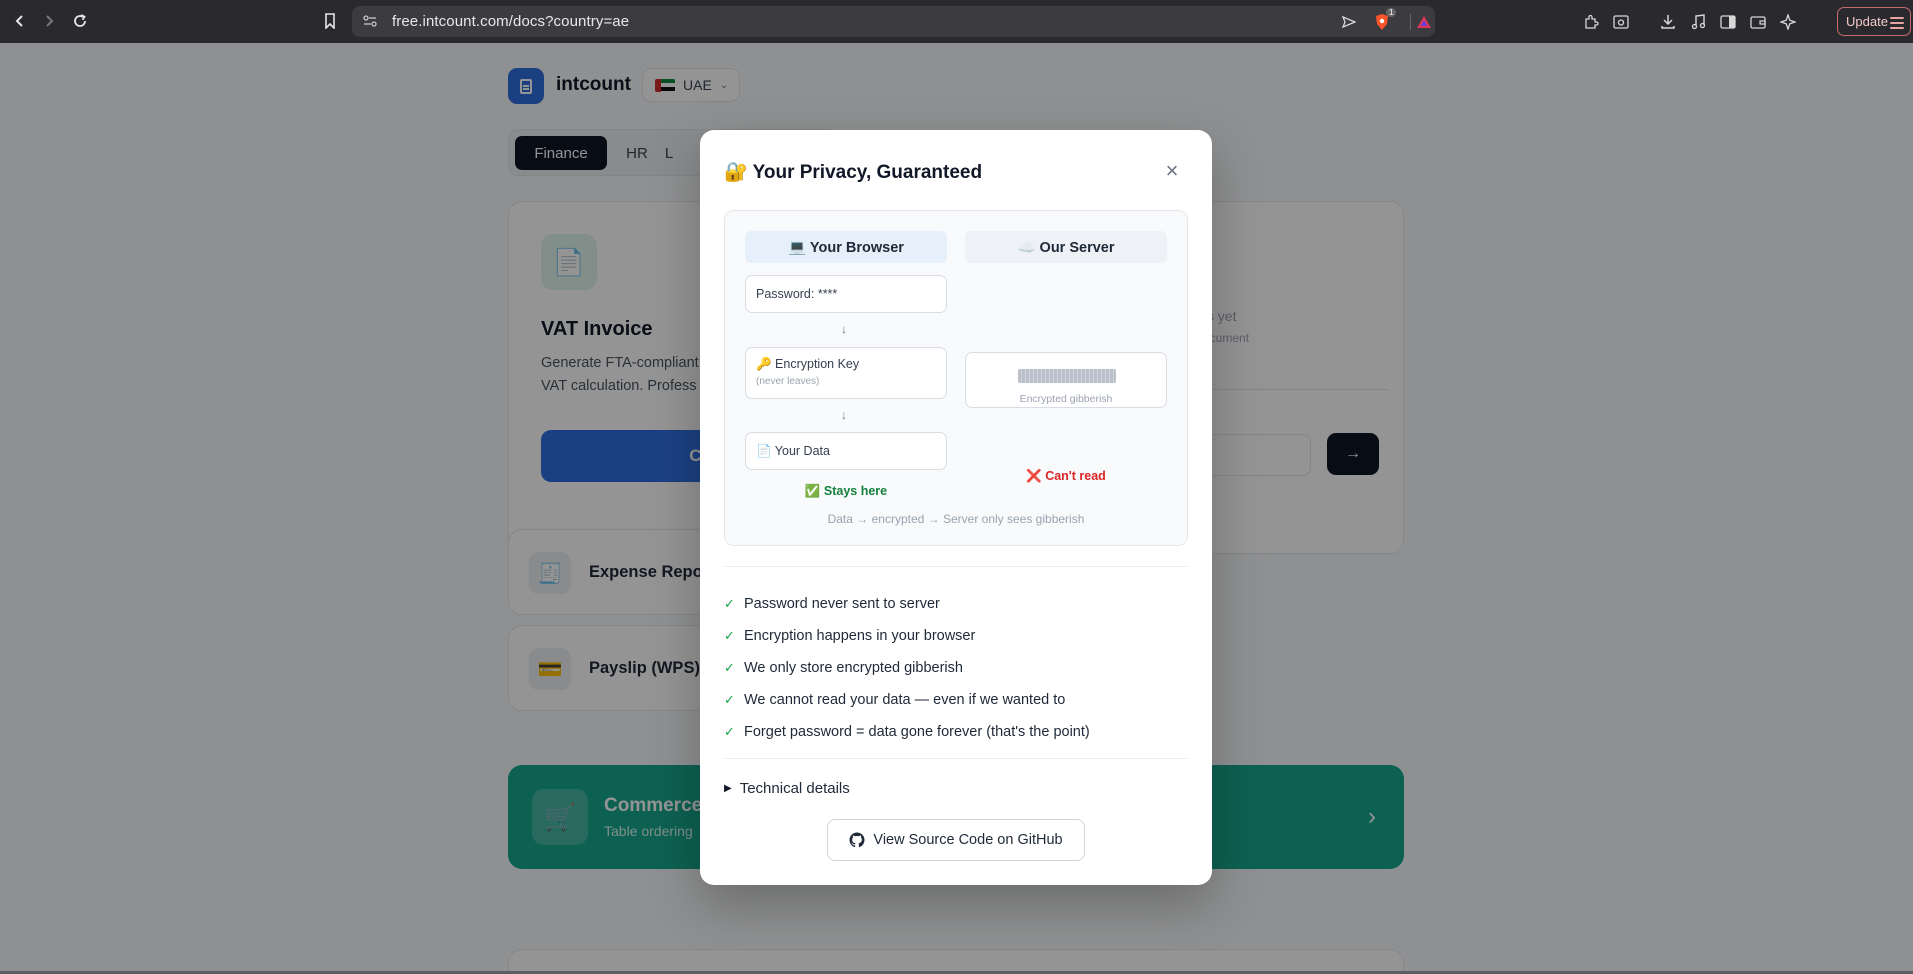 The width and height of the screenshot is (1913, 974). Describe the element at coordinates (1067, 376) in the screenshot. I see `gibberish-bar` at that location.